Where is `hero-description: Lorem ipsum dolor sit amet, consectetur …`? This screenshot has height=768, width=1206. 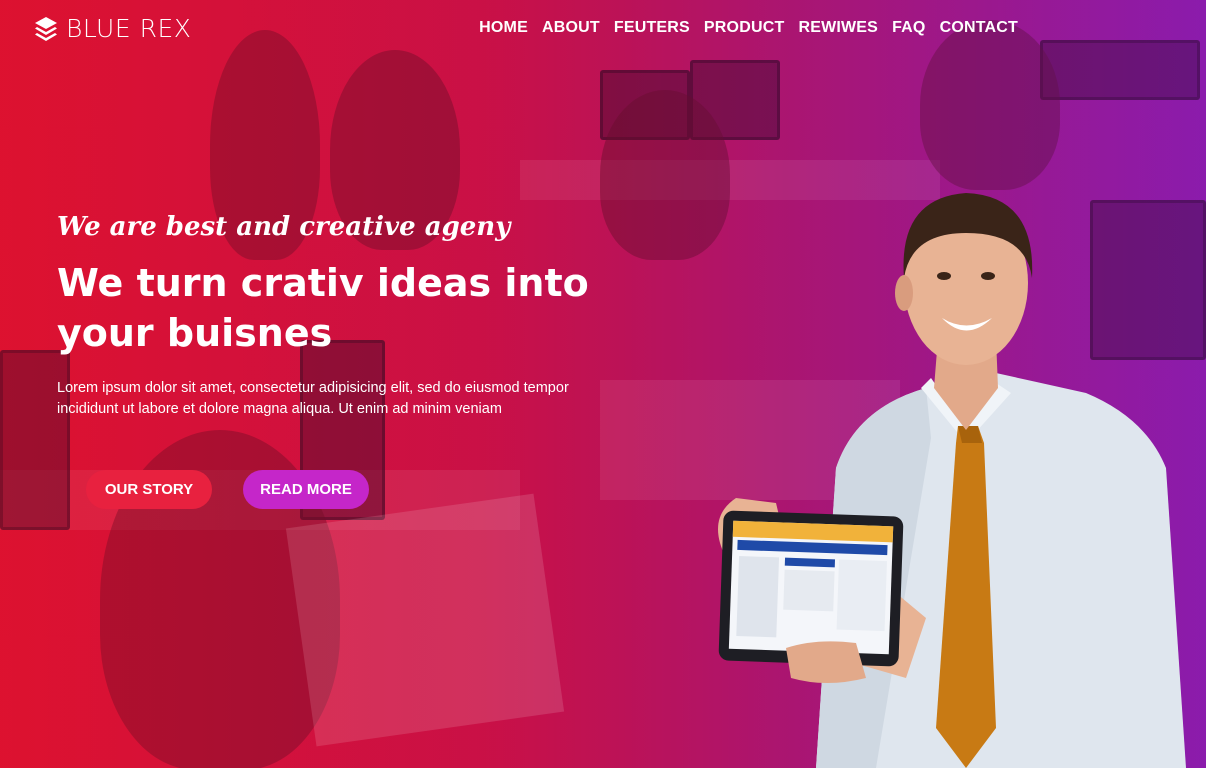 hero-description: Lorem ipsum dolor sit amet, consectetur … is located at coordinates (313, 398).